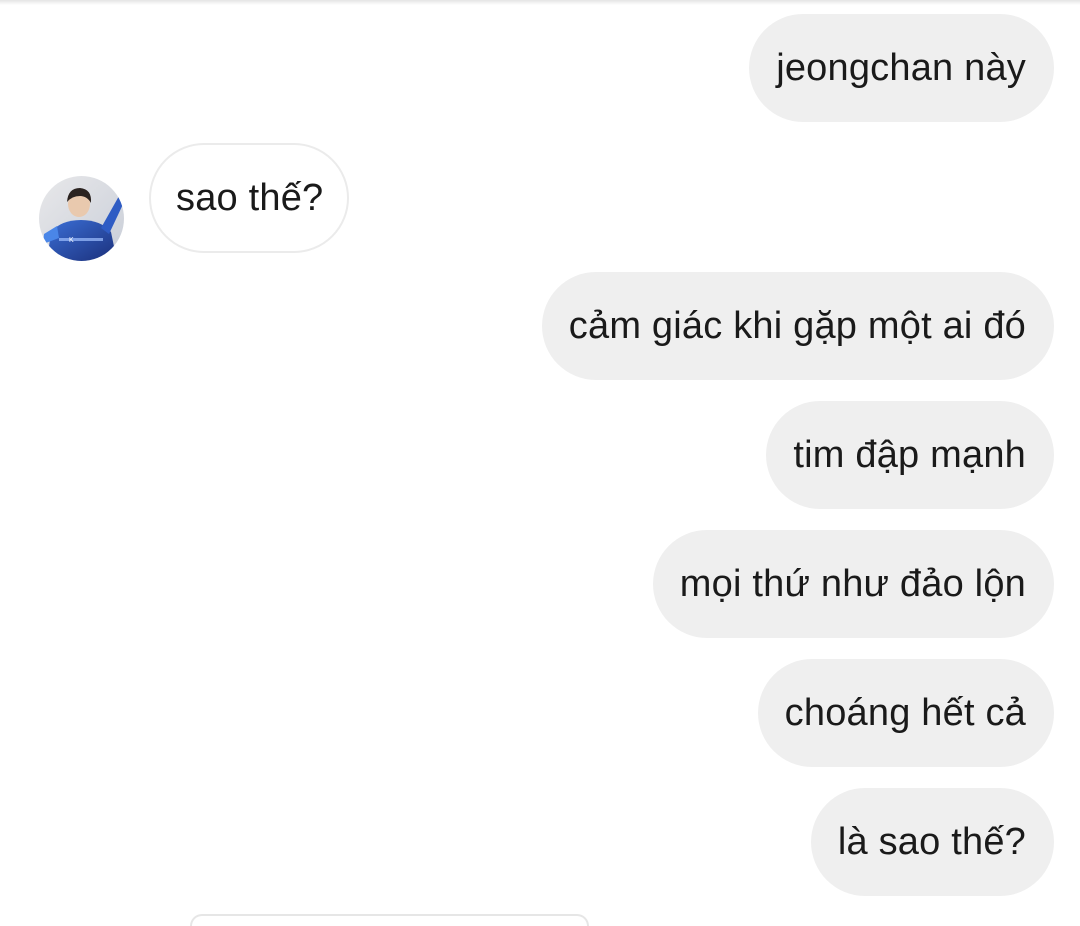  I want to click on message-text: mọi thứ như đảo lộn, so click(852, 583).